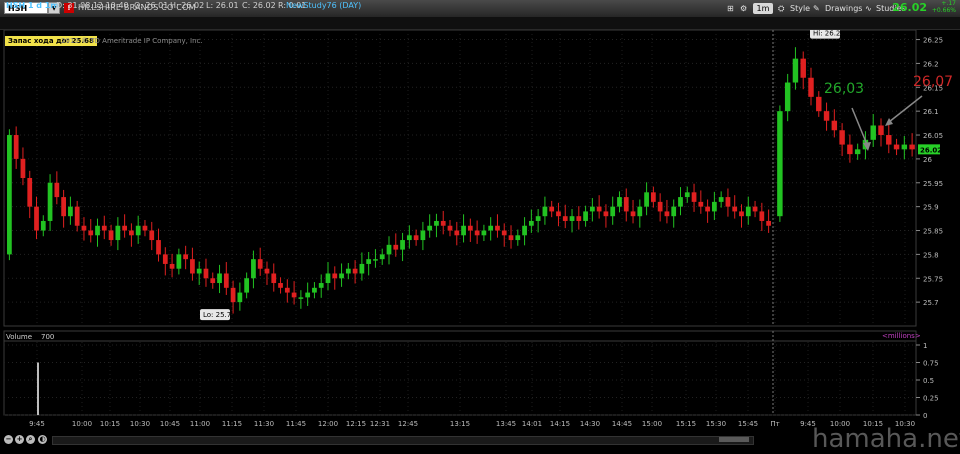  Describe the element at coordinates (844, 89) in the screenshot. I see `annotation-green: 26,03` at that location.